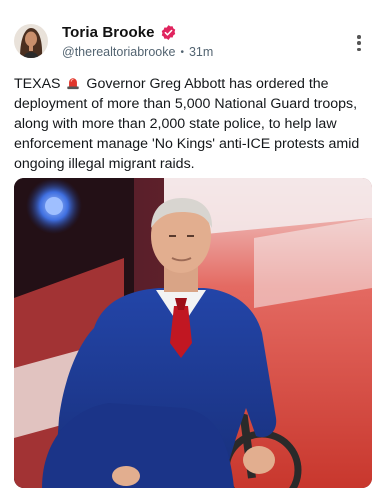 This screenshot has height=500, width=386. Describe the element at coordinates (73, 83) in the screenshot. I see `siren-icon` at that location.